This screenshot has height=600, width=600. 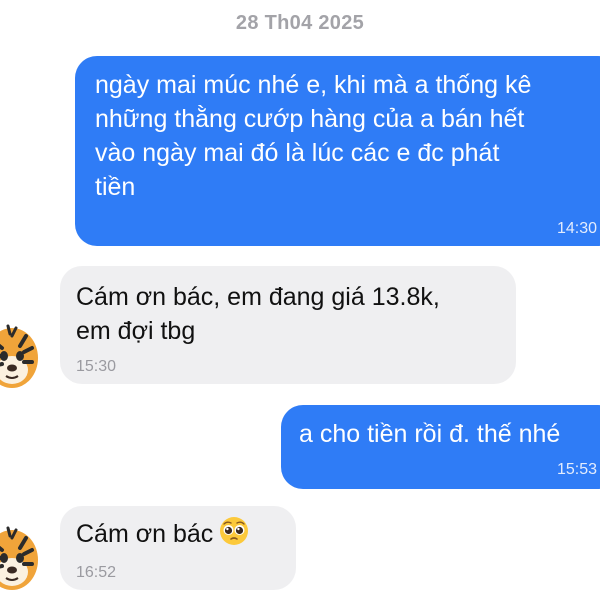 I want to click on message-bubble-incoming: Cám ơn bác 16:52, so click(x=178, y=548).